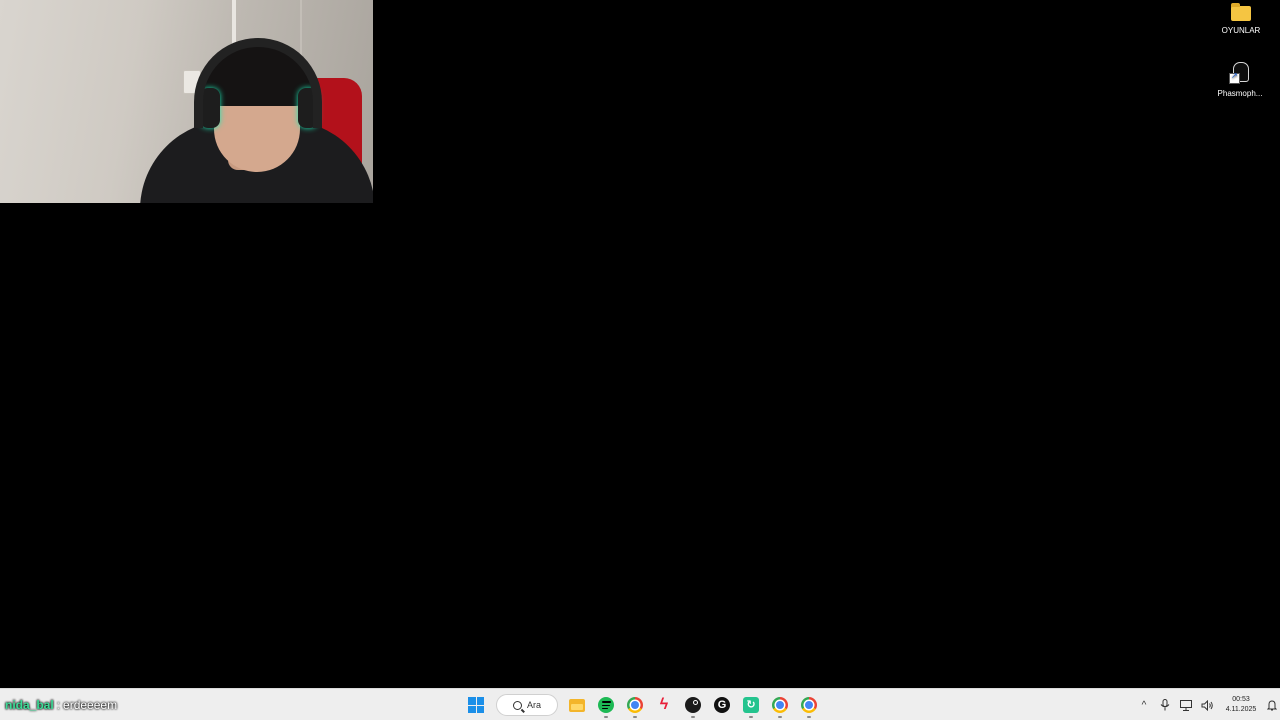 The image size is (1280, 720). I want to click on taskbar-g-app: G, so click(722, 705).